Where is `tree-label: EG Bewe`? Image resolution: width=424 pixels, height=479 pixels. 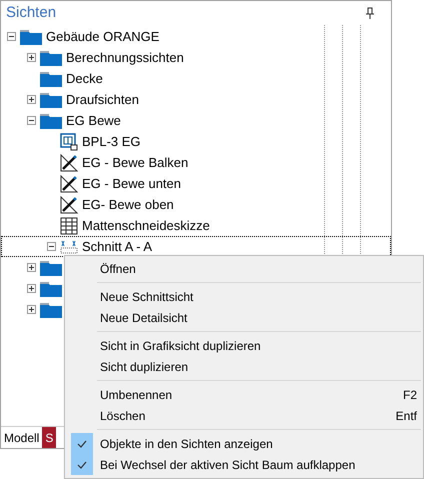 tree-label: EG Bewe is located at coordinates (93, 121).